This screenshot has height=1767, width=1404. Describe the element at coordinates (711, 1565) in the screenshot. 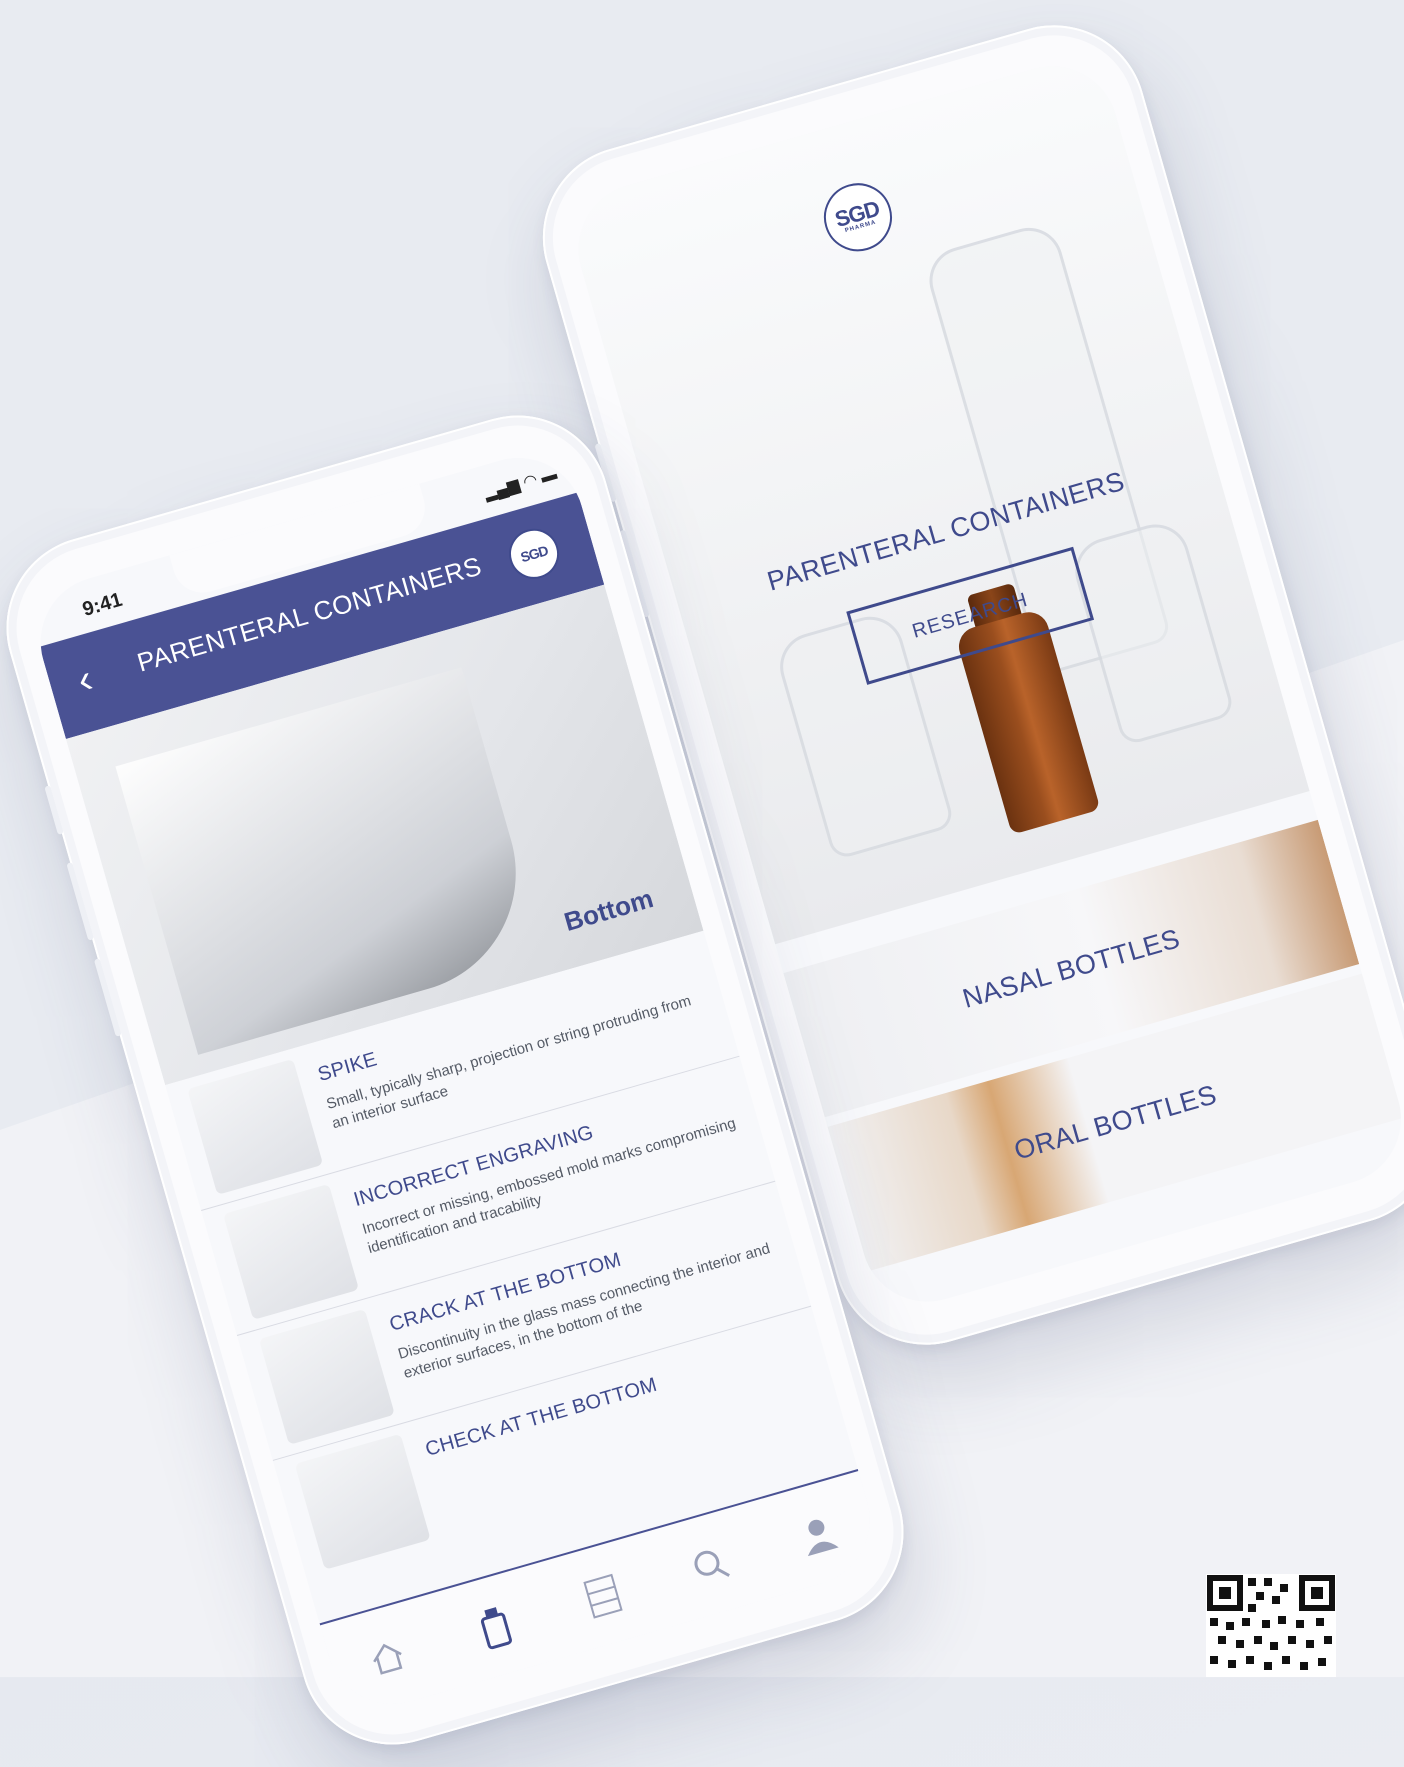

I see `search-icon` at that location.